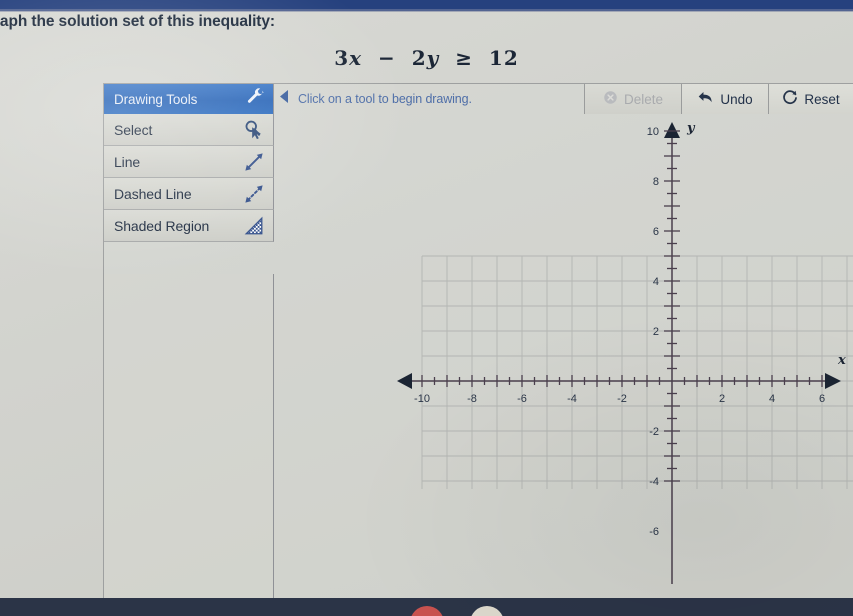  I want to click on y-tick-label: 8, so click(656, 182).